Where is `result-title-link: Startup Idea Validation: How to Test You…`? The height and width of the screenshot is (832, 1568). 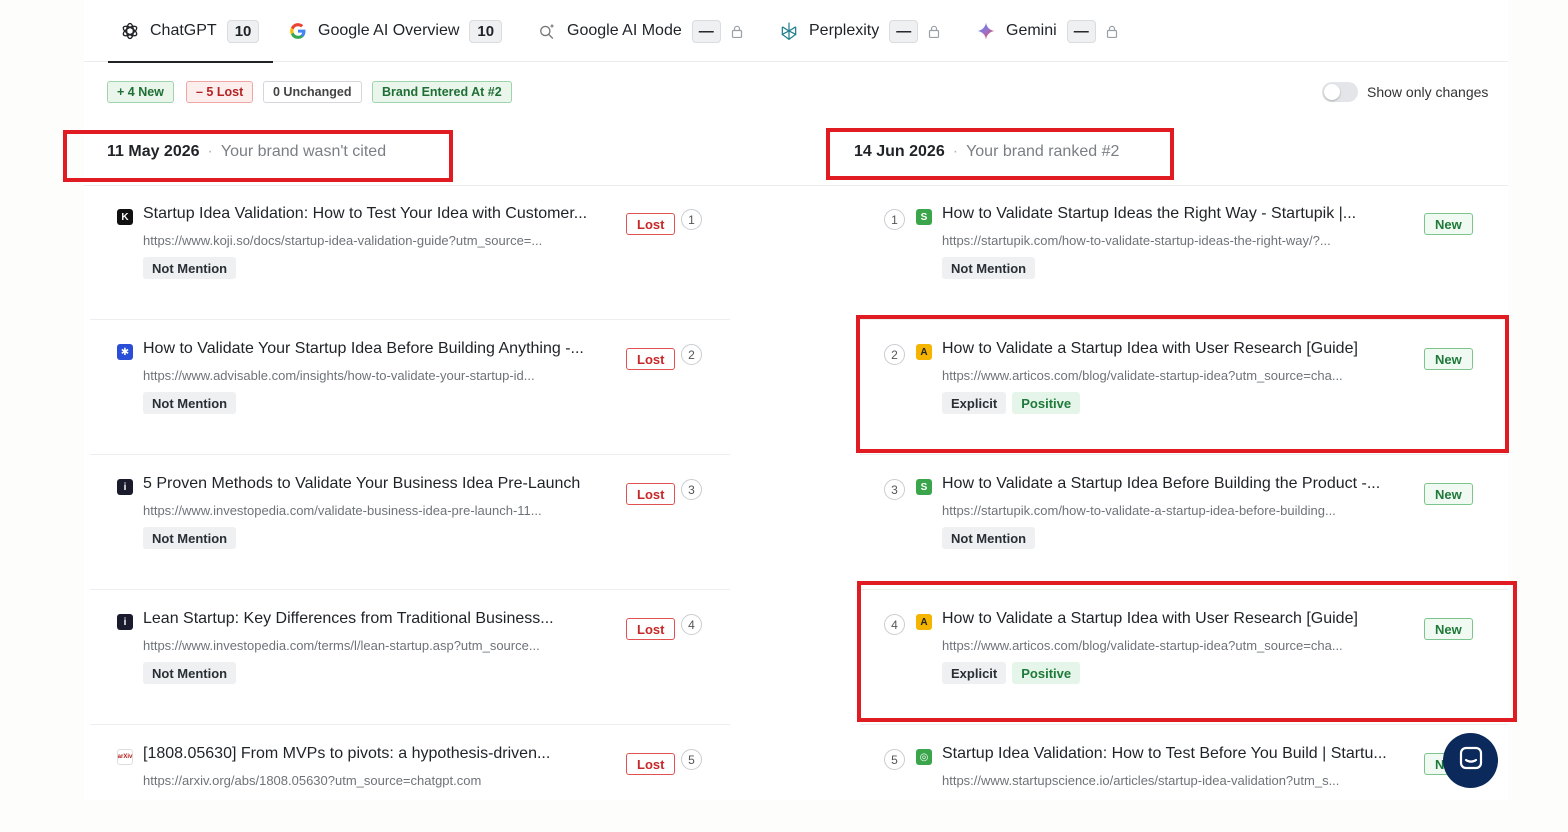 result-title-link: Startup Idea Validation: How to Test You… is located at coordinates (378, 214).